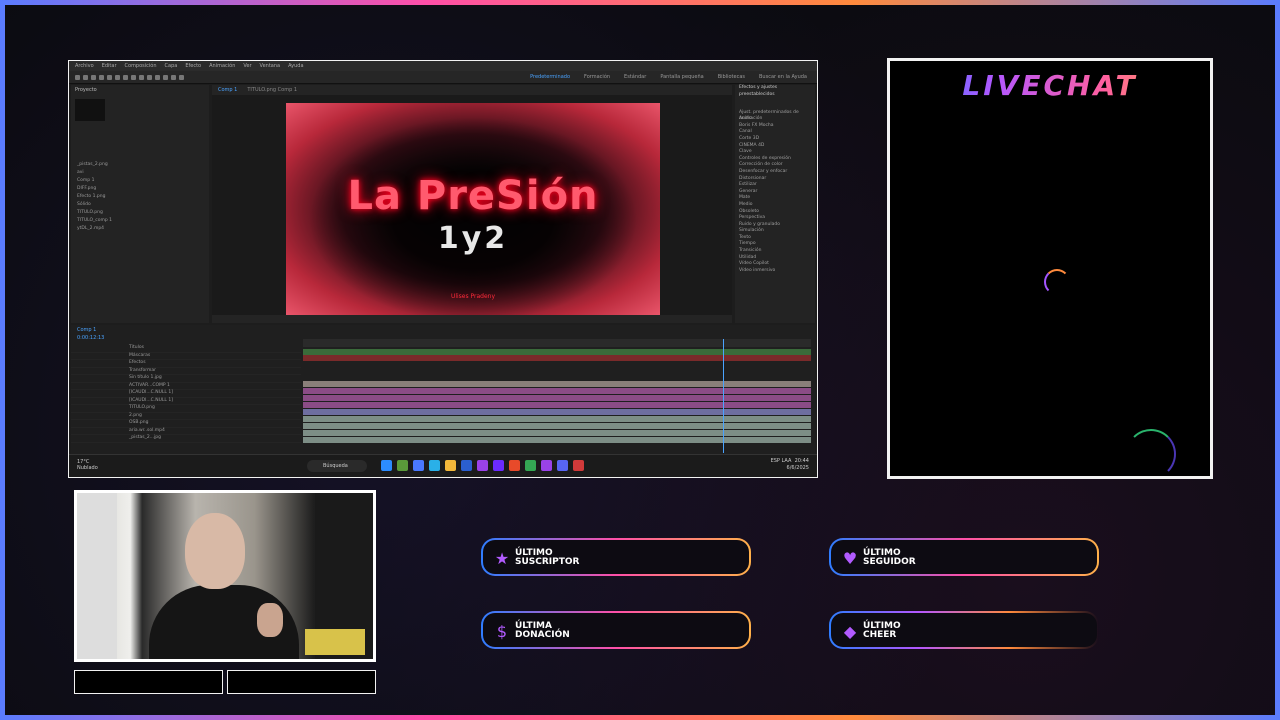 This screenshot has width=1280, height=720. Describe the element at coordinates (186, 364) in the screenshot. I see `layer-row: Efectos` at that location.